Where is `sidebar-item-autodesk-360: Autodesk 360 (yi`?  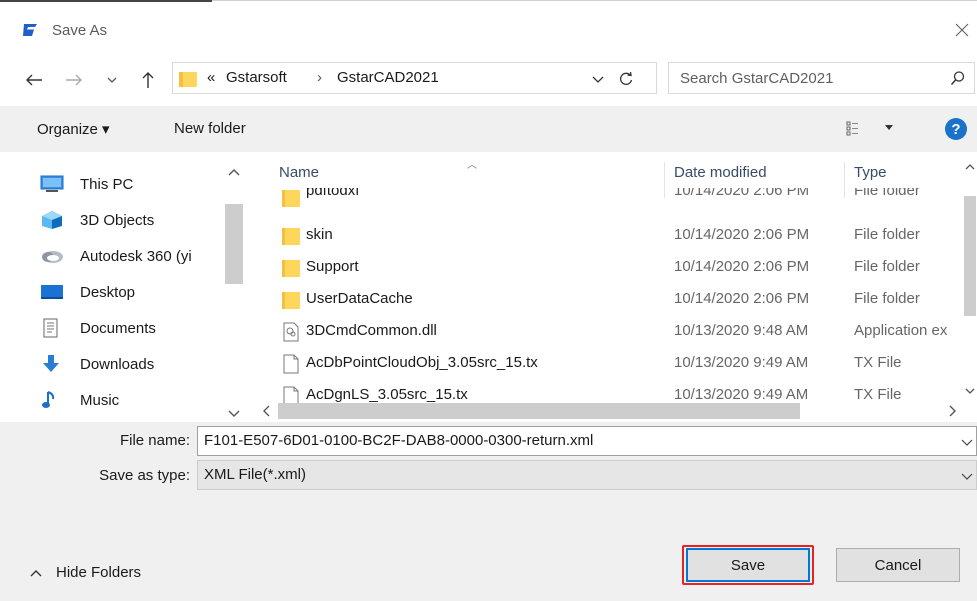
sidebar-item-autodesk-360: Autodesk 360 (yi is located at coordinates (135, 256).